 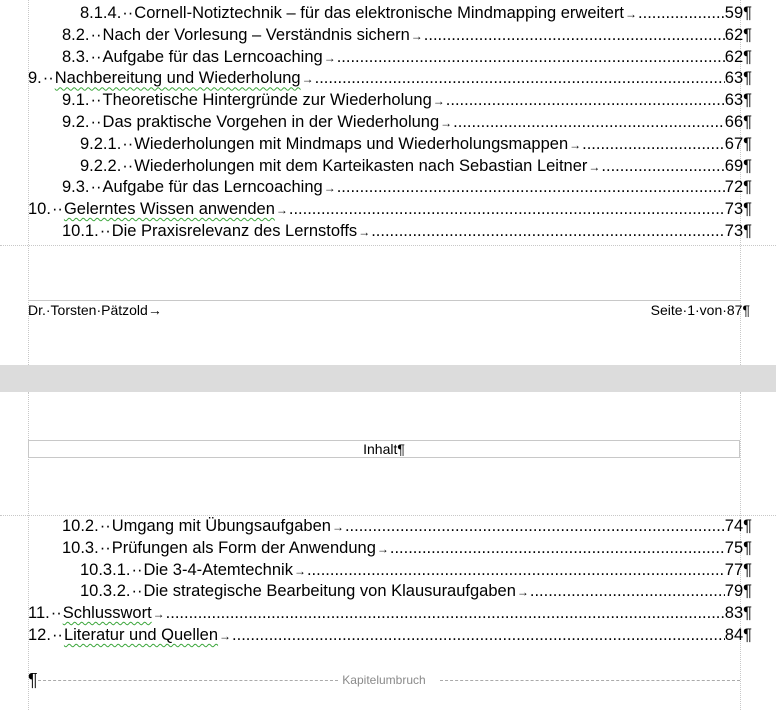 I want to click on header-title: Inhalt¶, so click(x=384, y=449).